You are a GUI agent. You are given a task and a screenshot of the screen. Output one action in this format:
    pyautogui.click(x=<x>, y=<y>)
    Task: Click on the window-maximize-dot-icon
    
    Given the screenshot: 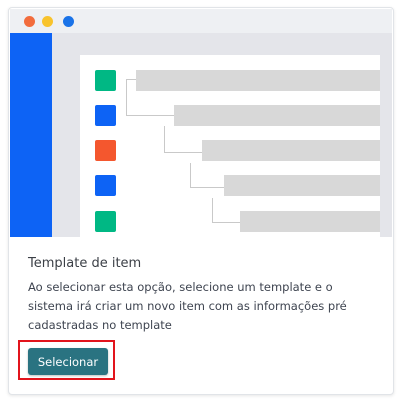 What is the action you would take?
    pyautogui.click(x=68, y=21)
    